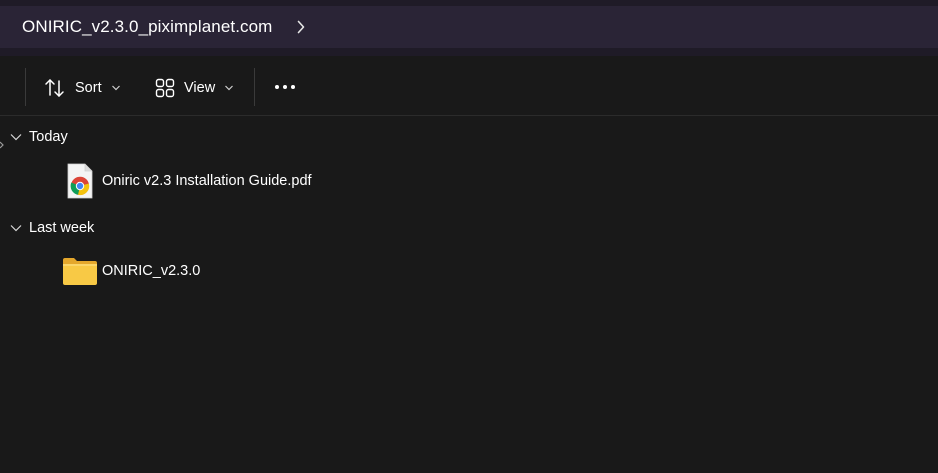 The width and height of the screenshot is (938, 473). What do you see at coordinates (80, 271) in the screenshot?
I see `folder-icon` at bounding box center [80, 271].